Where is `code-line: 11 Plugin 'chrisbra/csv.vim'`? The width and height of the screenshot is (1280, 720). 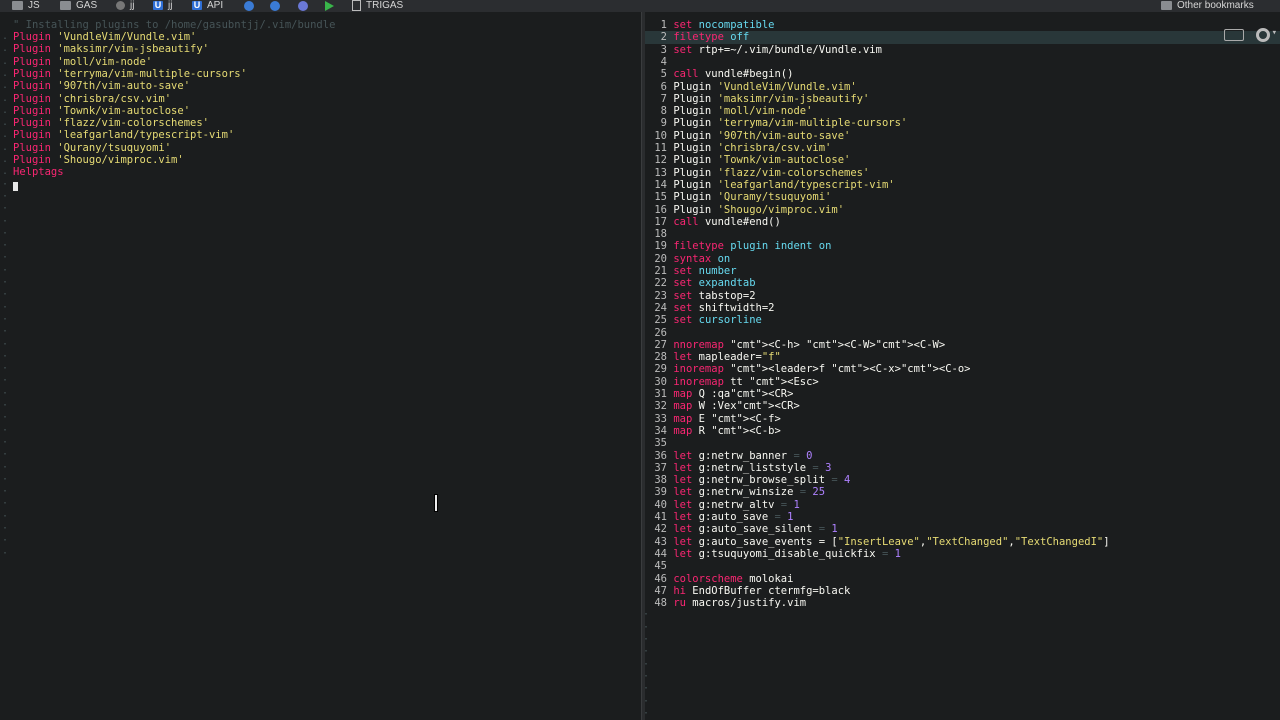
code-line: 11 Plugin 'chrisbra/csv.vim' is located at coordinates (962, 148).